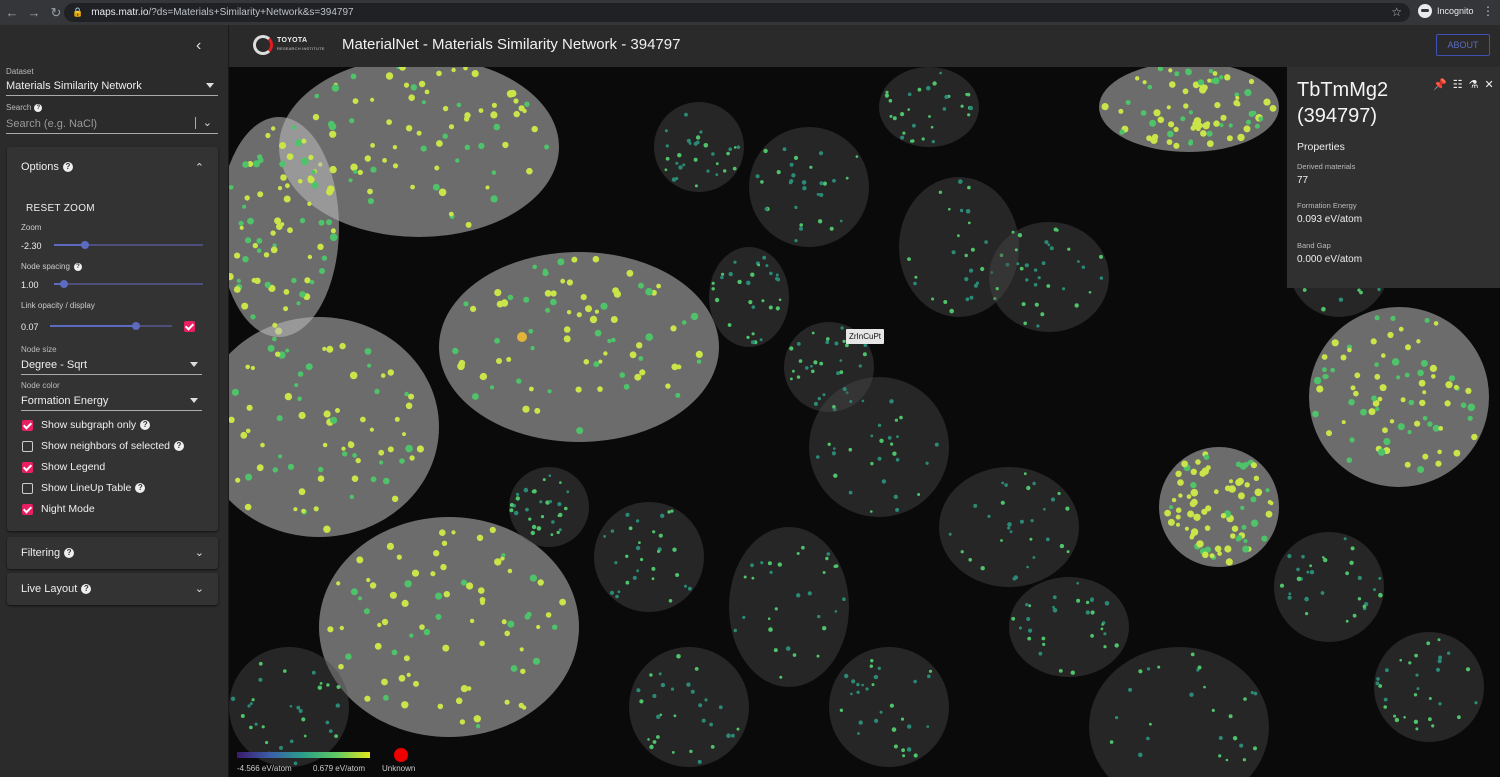 This screenshot has height=777, width=1500. Describe the element at coordinates (522, 337) in the screenshot. I see `selected-node` at that location.